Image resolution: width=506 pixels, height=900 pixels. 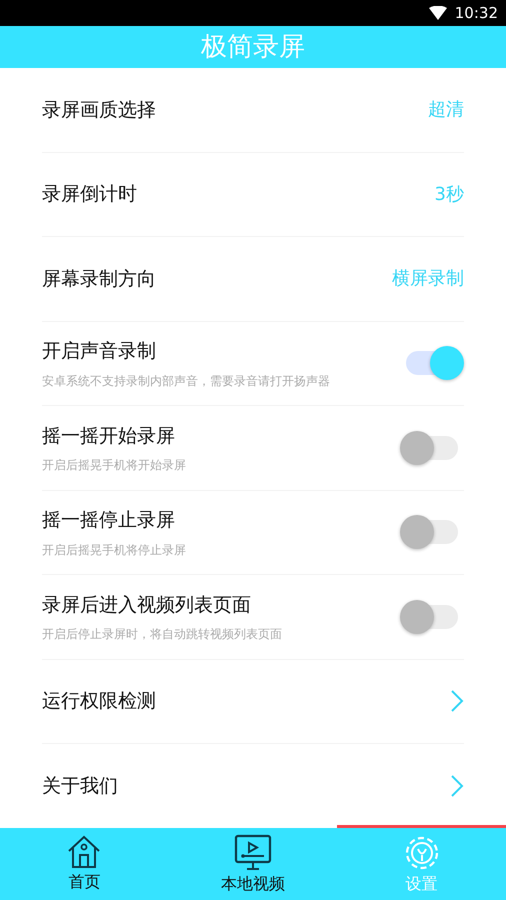 What do you see at coordinates (437, 13) in the screenshot?
I see `wifi-icon` at bounding box center [437, 13].